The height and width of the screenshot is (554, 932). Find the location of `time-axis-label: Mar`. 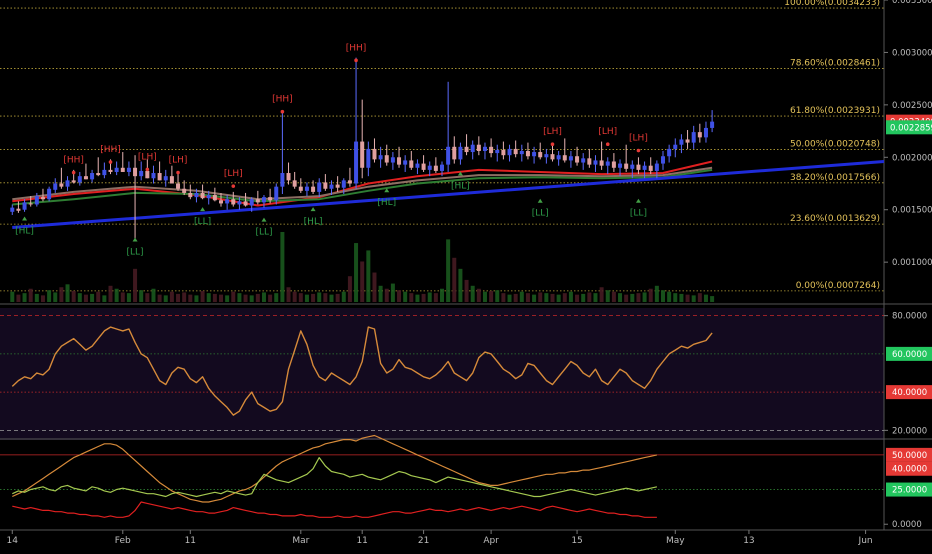

time-axis-label: Mar is located at coordinates (300, 541).